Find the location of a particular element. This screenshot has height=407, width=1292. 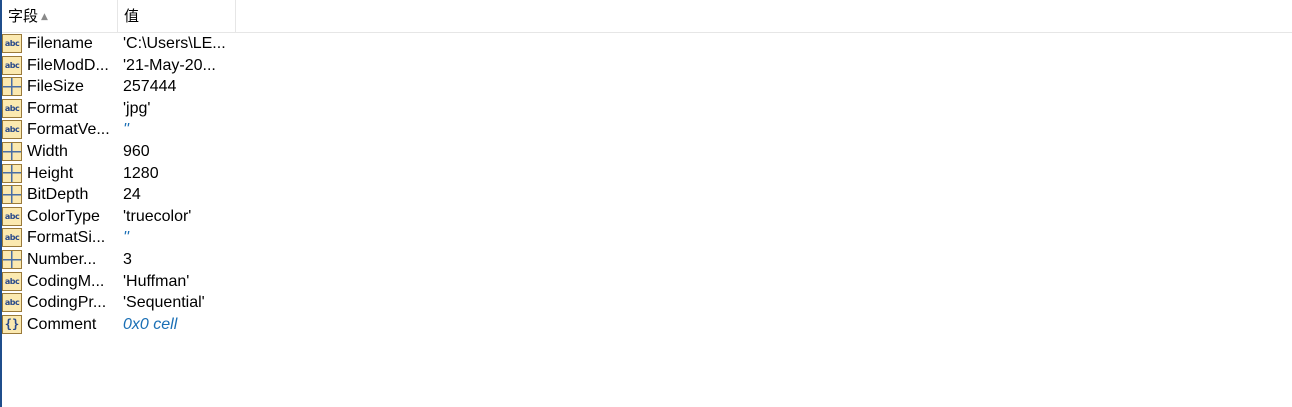

table-header: 字段 ▲ 值 is located at coordinates (647, 16).